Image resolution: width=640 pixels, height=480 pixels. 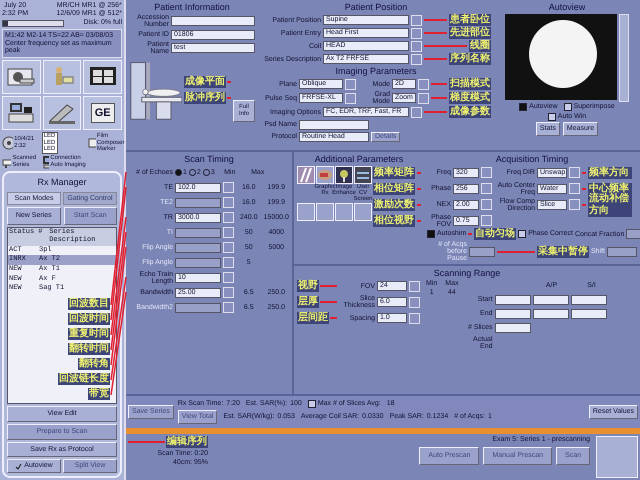 I want to click on check-icon, so click(x=18, y=466).